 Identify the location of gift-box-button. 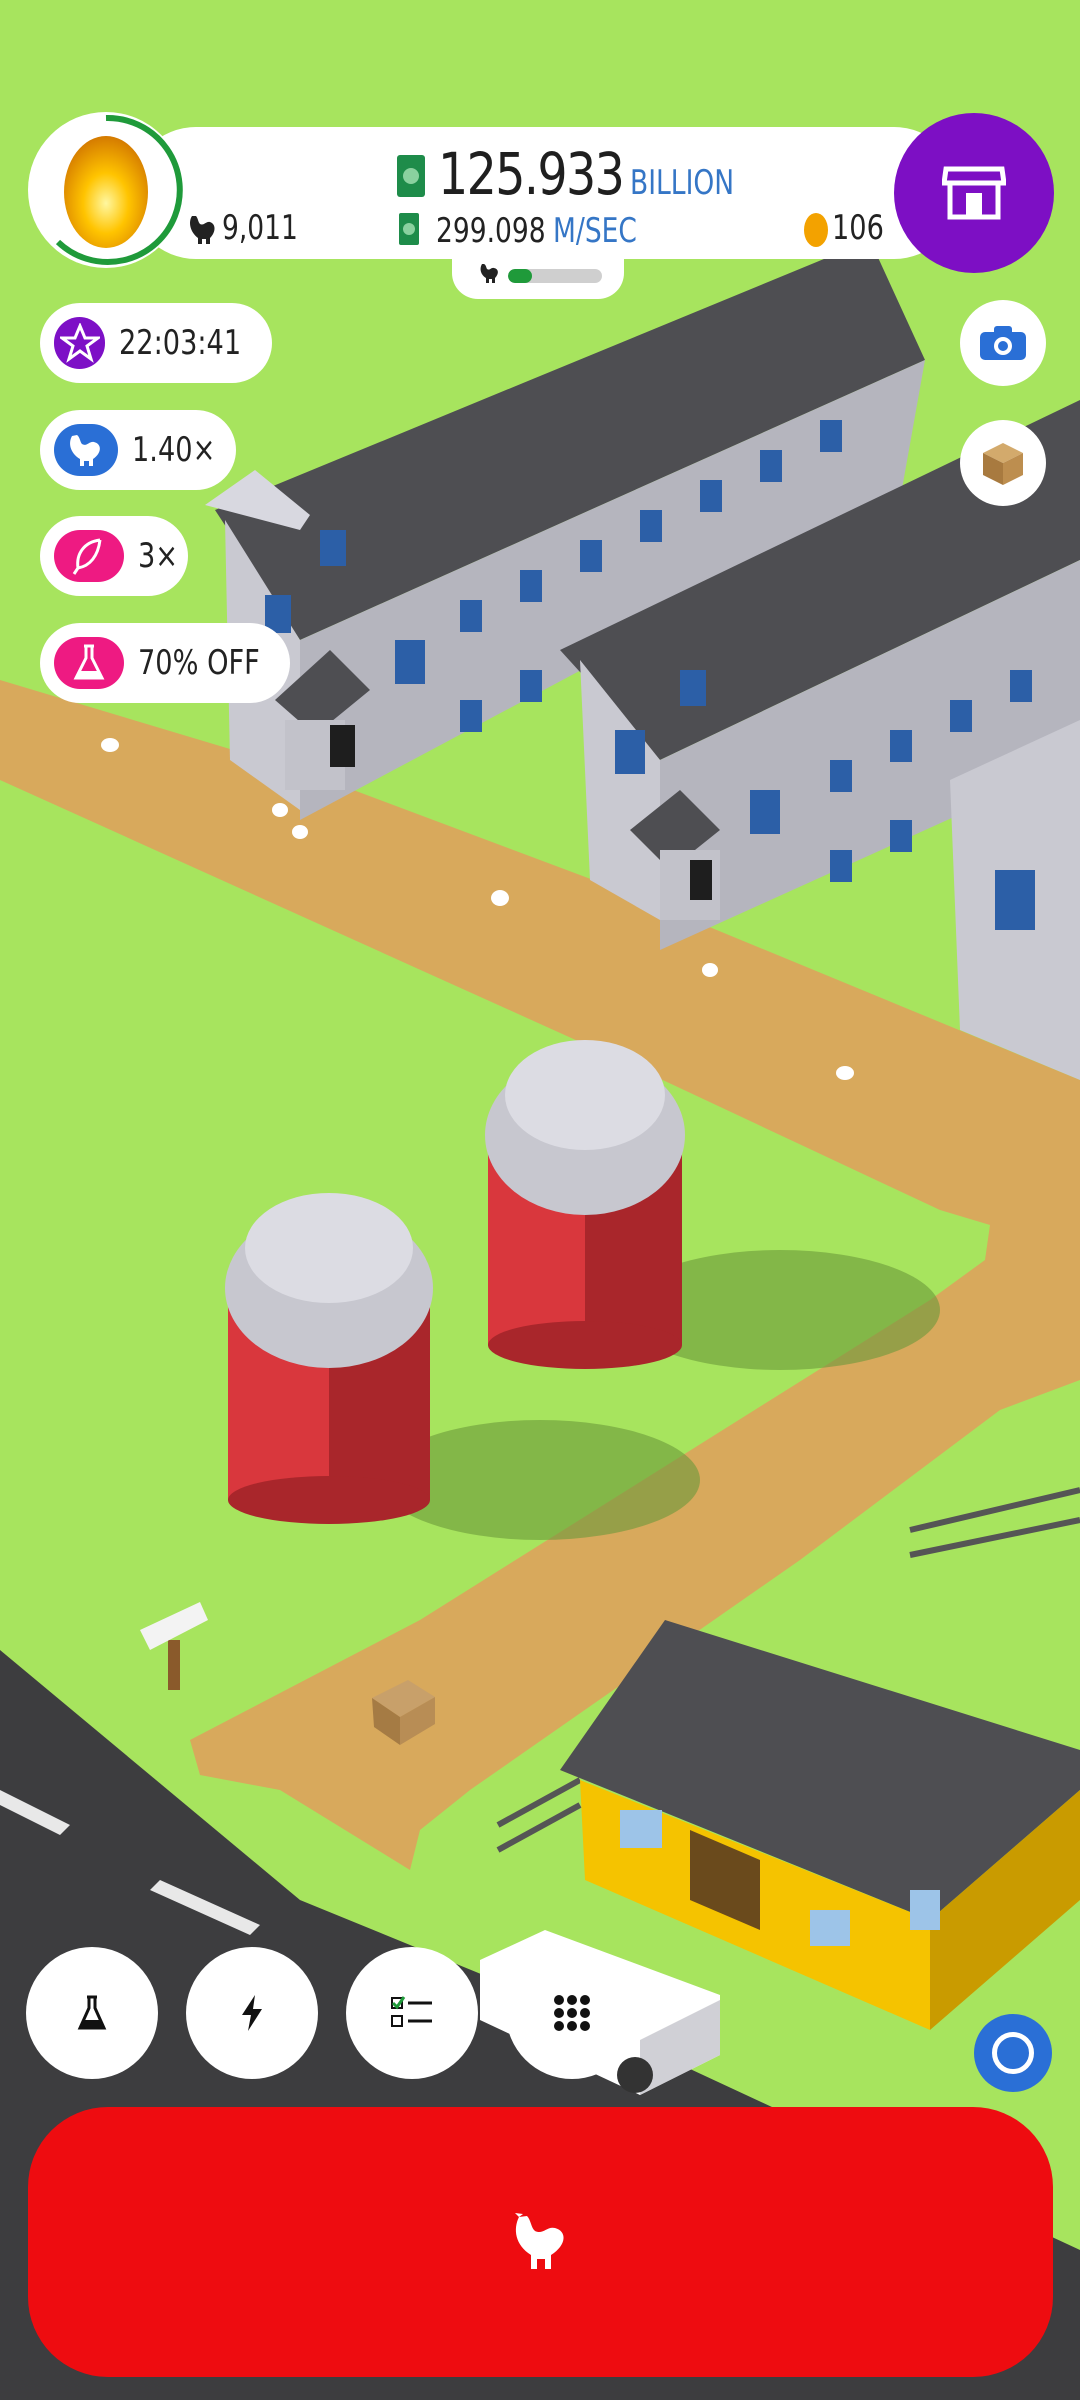
(1003, 463).